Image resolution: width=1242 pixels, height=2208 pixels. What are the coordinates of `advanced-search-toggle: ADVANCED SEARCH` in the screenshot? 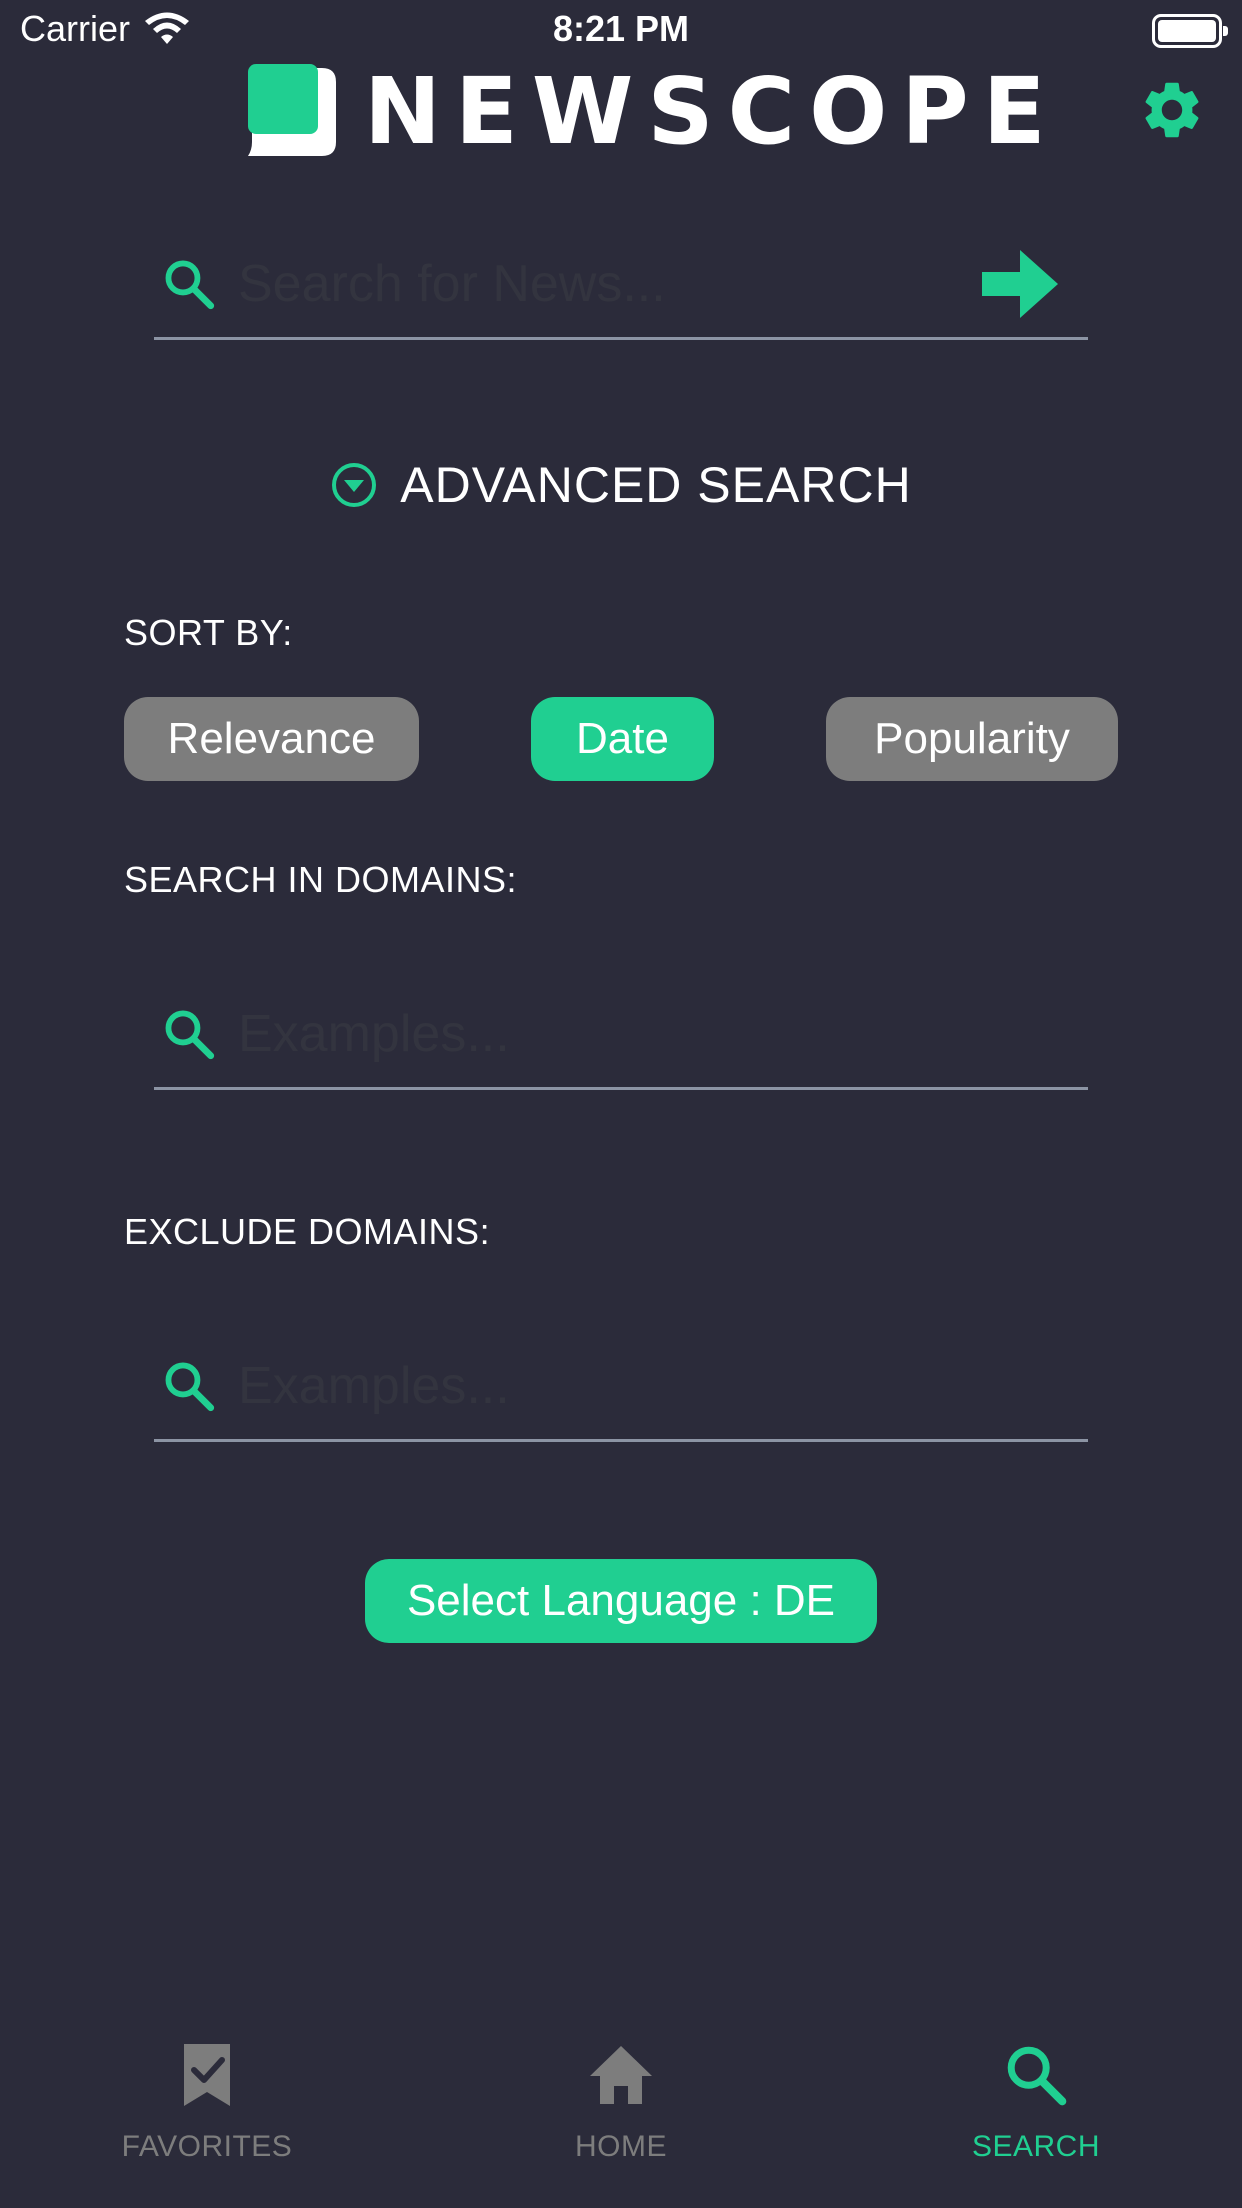 It's located at (621, 485).